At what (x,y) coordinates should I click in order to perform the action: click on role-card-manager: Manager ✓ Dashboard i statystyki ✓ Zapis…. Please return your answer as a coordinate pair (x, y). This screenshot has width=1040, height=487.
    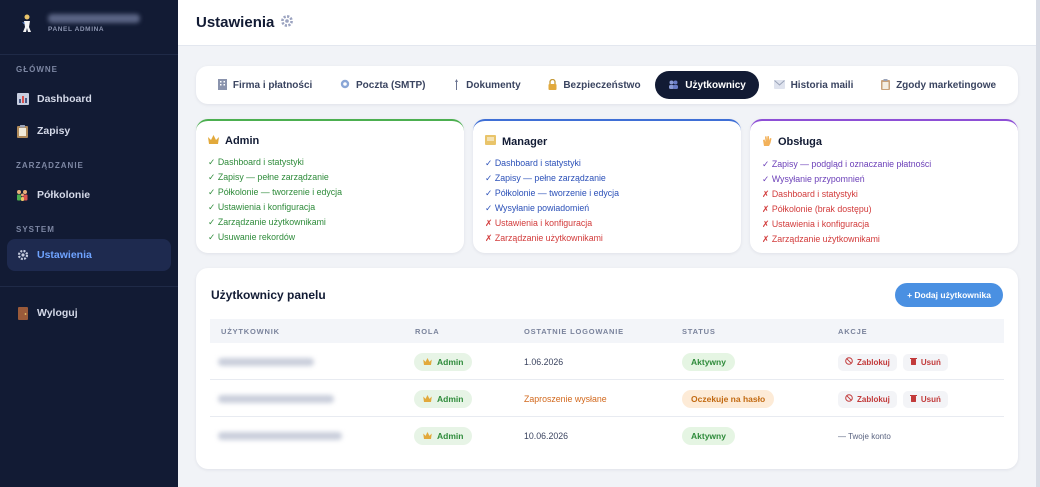
    Looking at the image, I should click on (607, 186).